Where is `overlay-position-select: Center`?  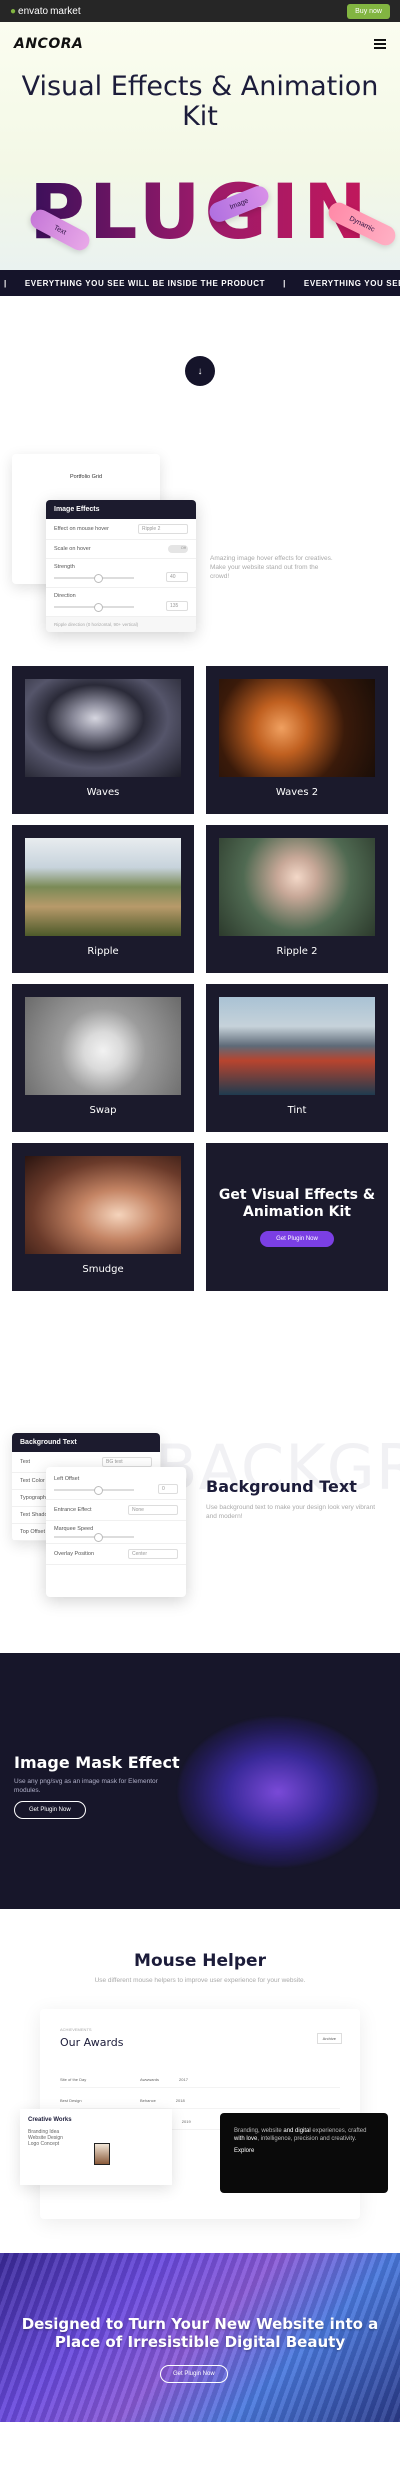
overlay-position-select: Center is located at coordinates (153, 1554).